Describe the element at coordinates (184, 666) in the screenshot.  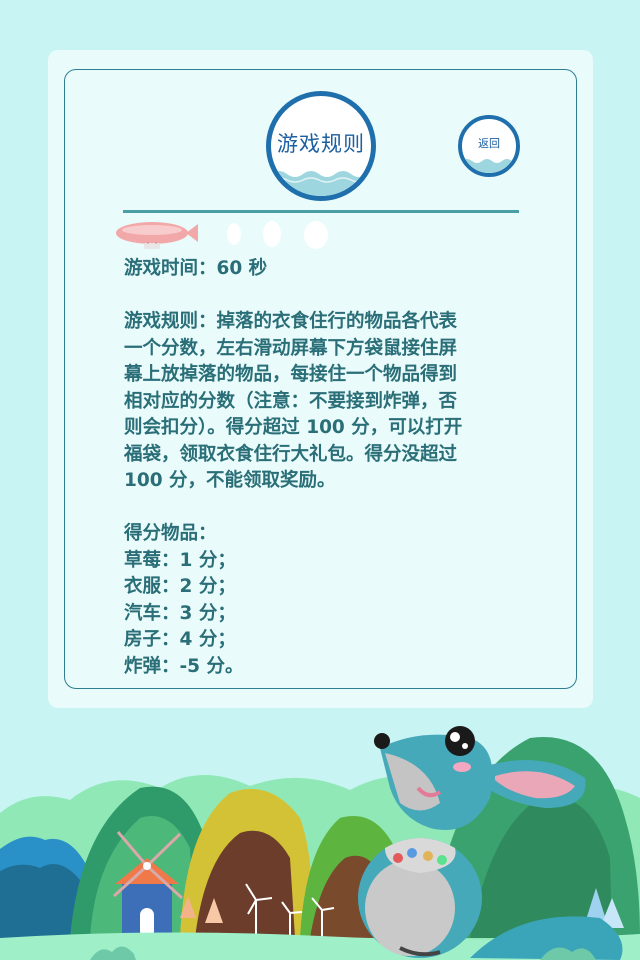
I see `score-item: 炸弹：-5 分。` at that location.